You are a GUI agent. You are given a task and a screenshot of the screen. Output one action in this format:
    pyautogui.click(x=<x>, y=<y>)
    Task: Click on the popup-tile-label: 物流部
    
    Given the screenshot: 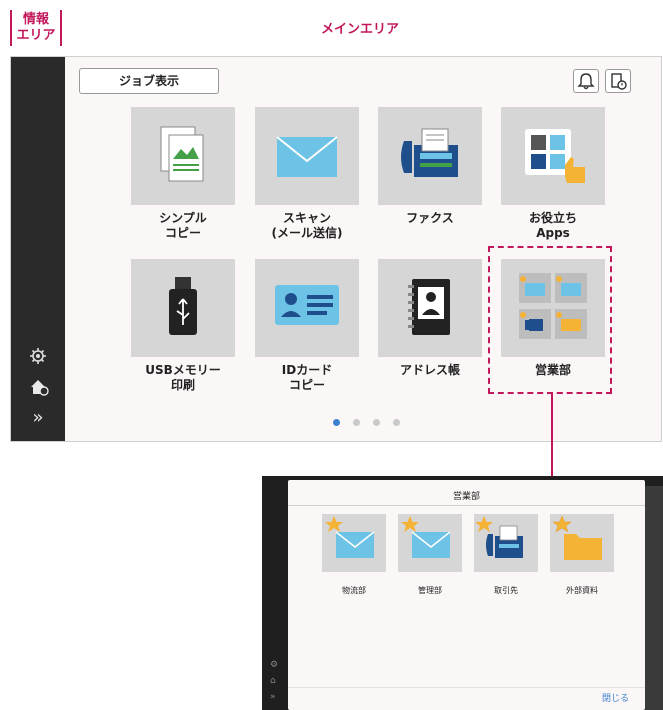 What is the action you would take?
    pyautogui.click(x=354, y=590)
    